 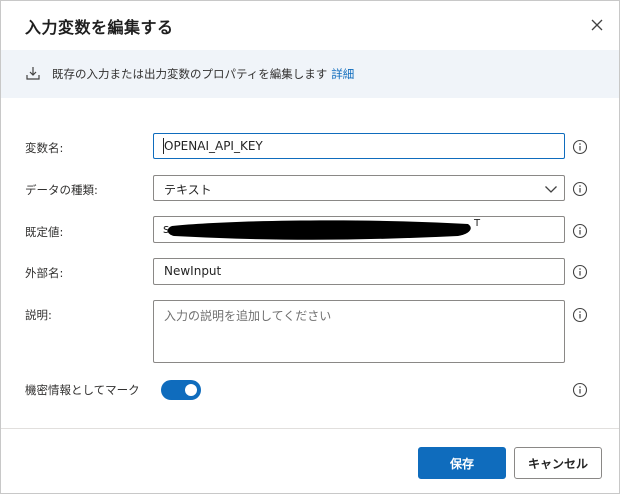 I want to click on cancel-button: キャンセル, so click(x=558, y=463).